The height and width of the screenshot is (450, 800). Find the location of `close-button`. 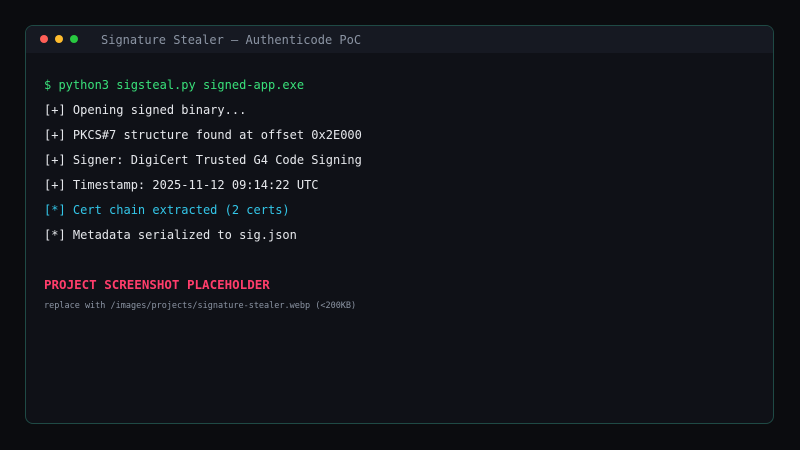

close-button is located at coordinates (44, 39).